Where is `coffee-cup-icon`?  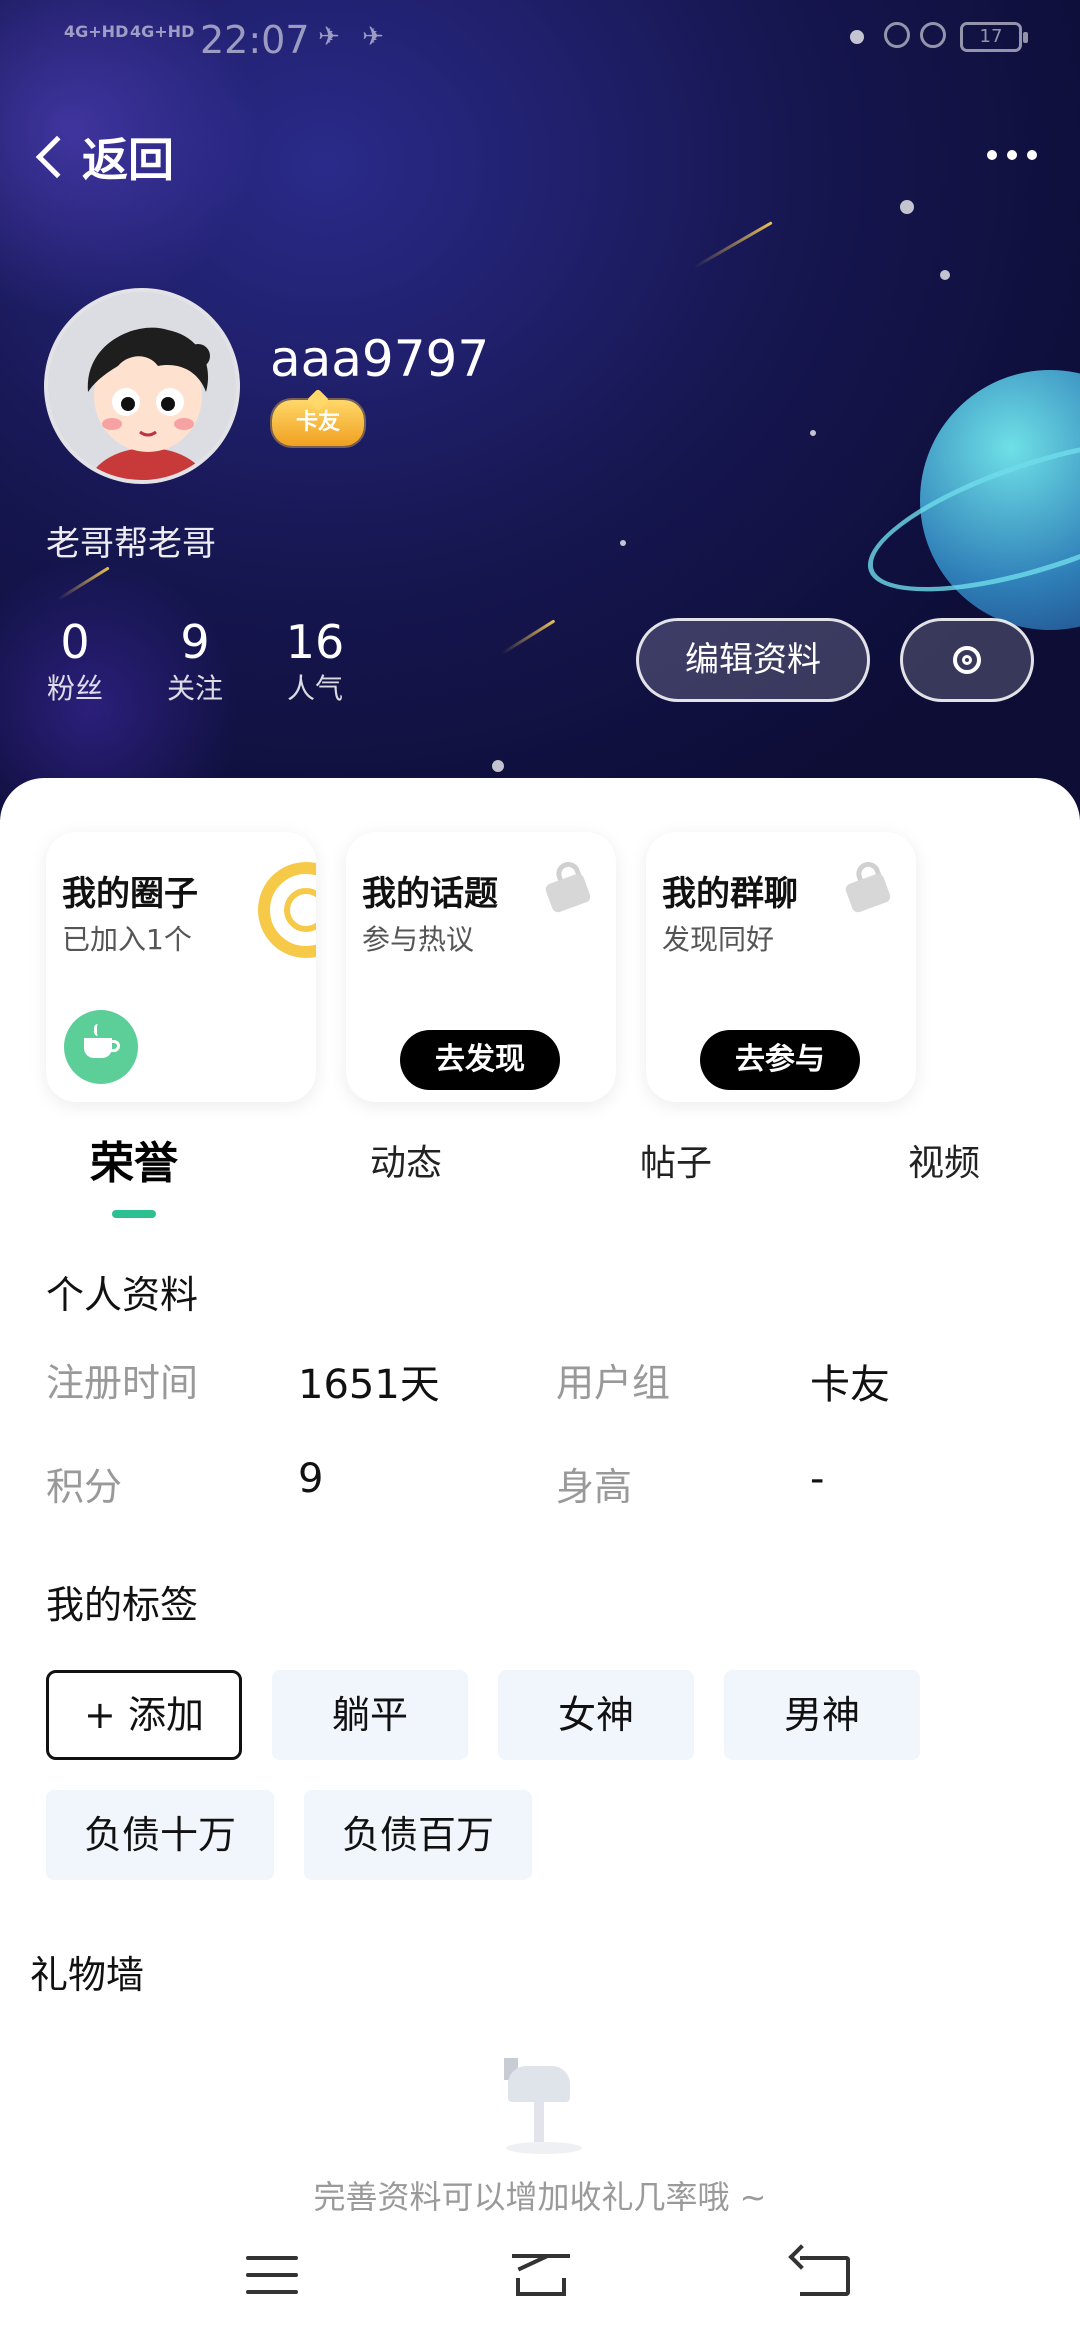
coffee-cup-icon is located at coordinates (101, 1047).